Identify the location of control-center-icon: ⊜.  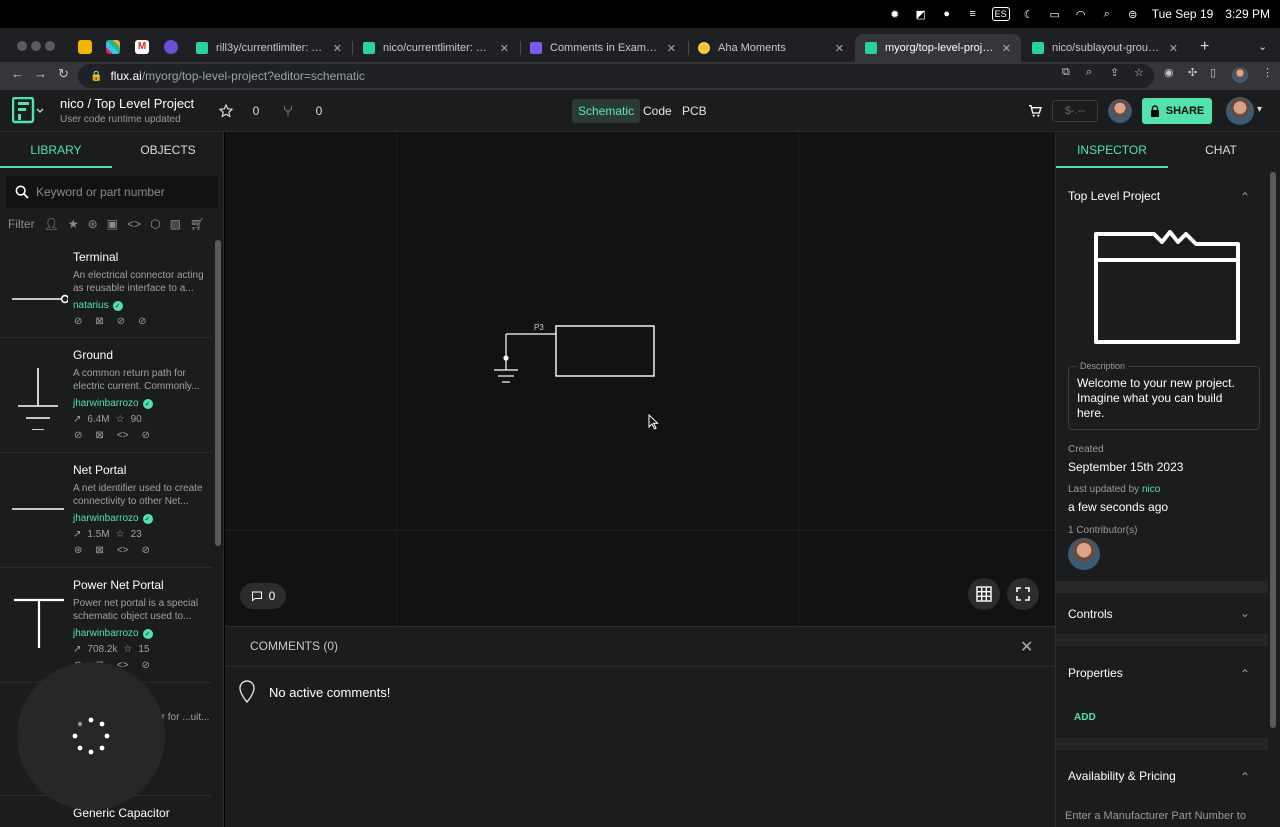
(1133, 14).